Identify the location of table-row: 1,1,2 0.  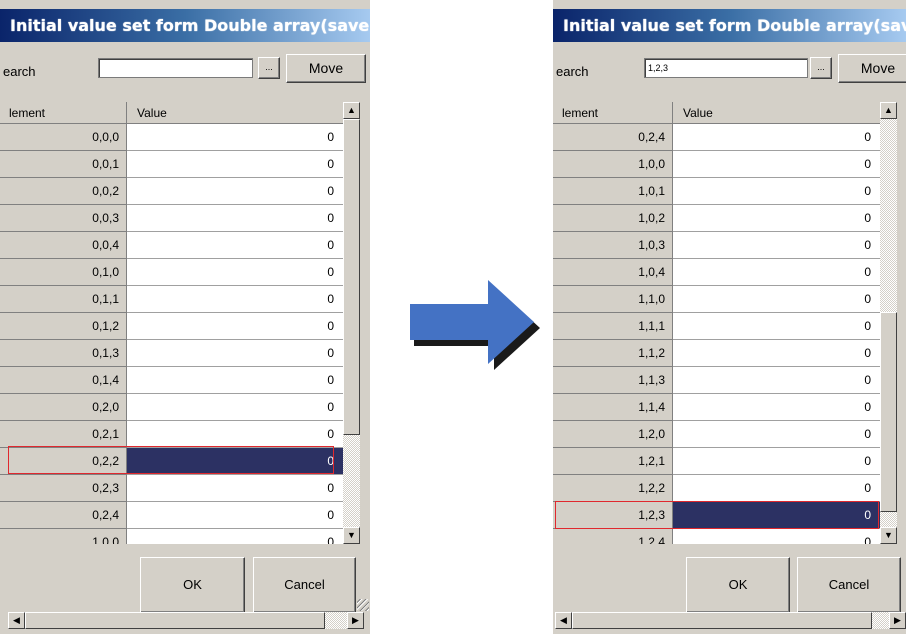
(716, 353).